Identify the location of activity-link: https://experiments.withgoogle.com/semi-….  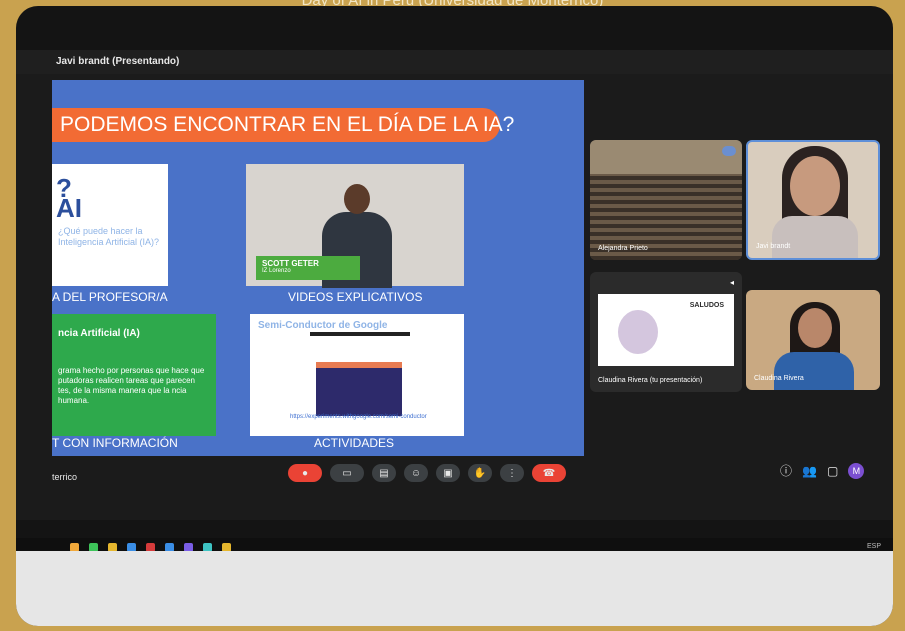
(358, 417).